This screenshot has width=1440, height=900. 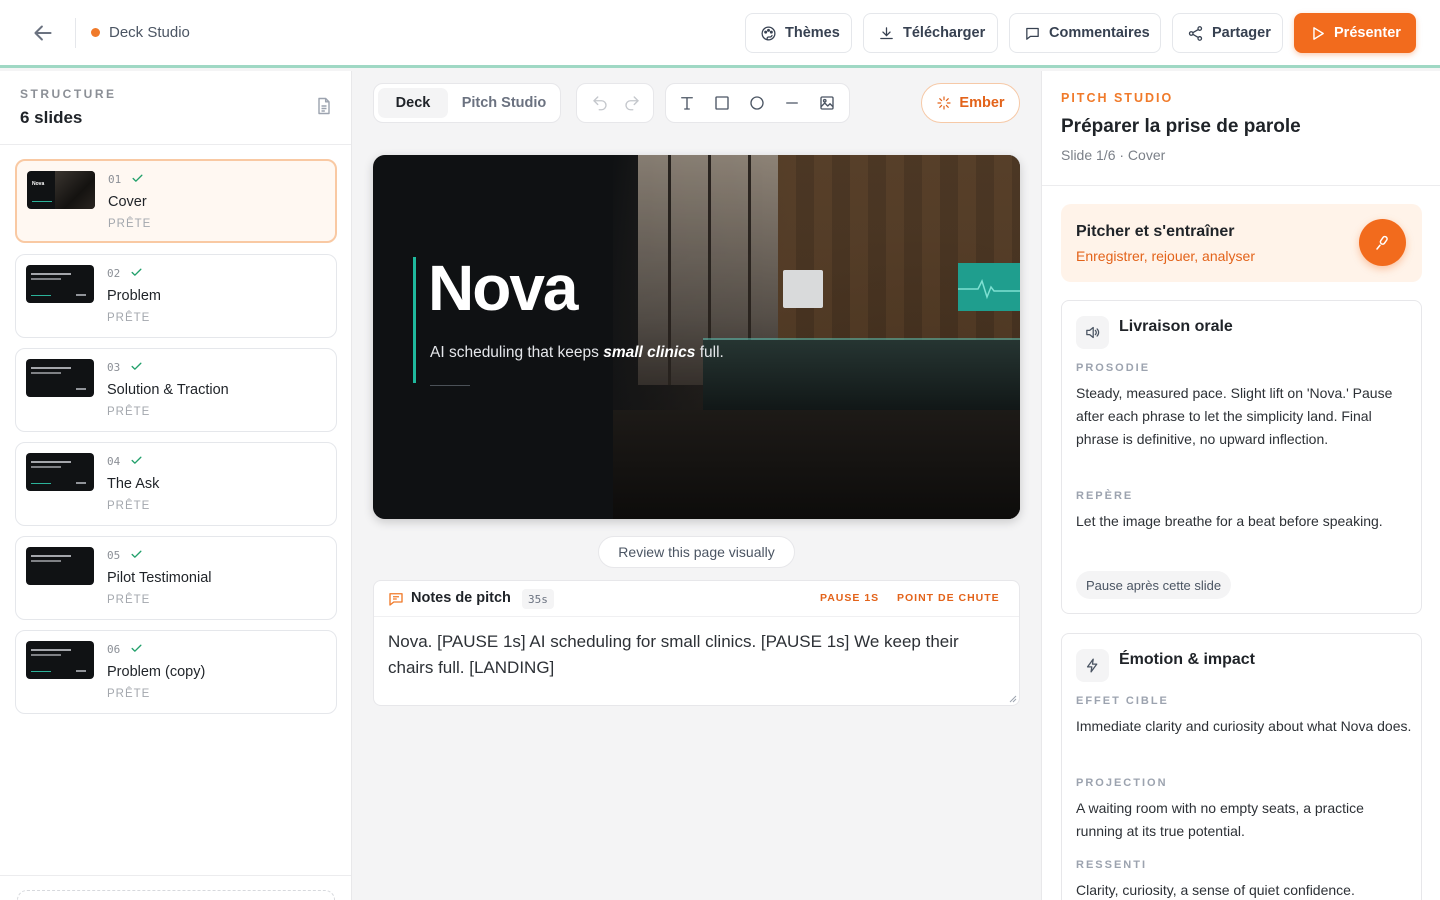 I want to click on document-icon, so click(x=324, y=106).